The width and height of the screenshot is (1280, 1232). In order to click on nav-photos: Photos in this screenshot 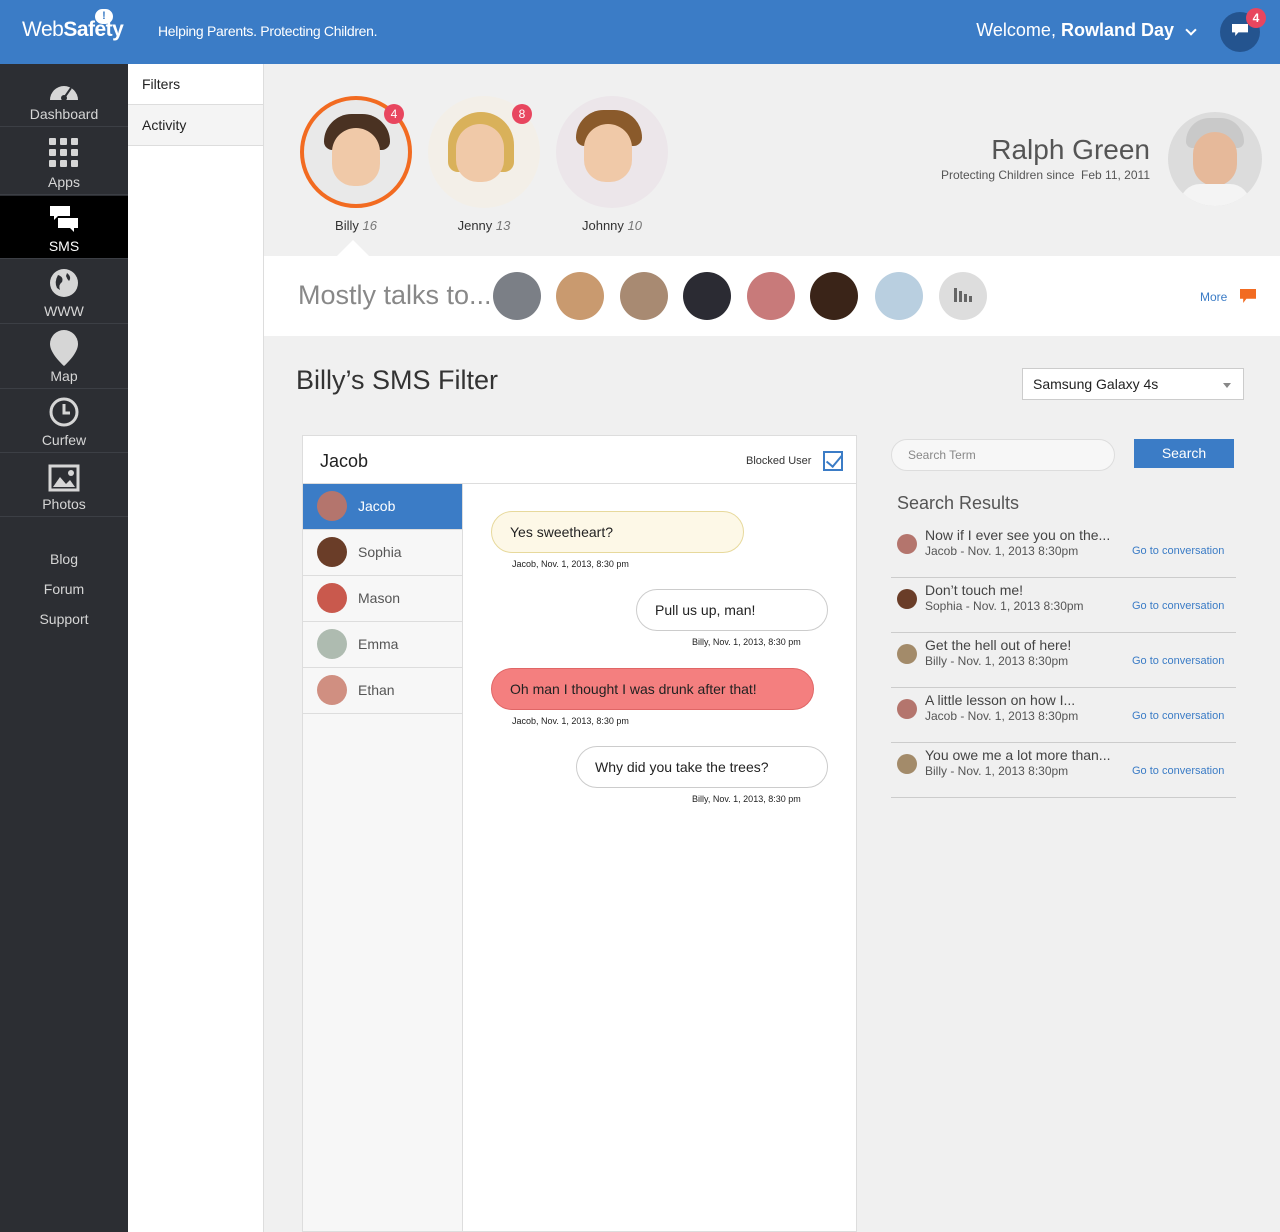, I will do `click(64, 485)`.